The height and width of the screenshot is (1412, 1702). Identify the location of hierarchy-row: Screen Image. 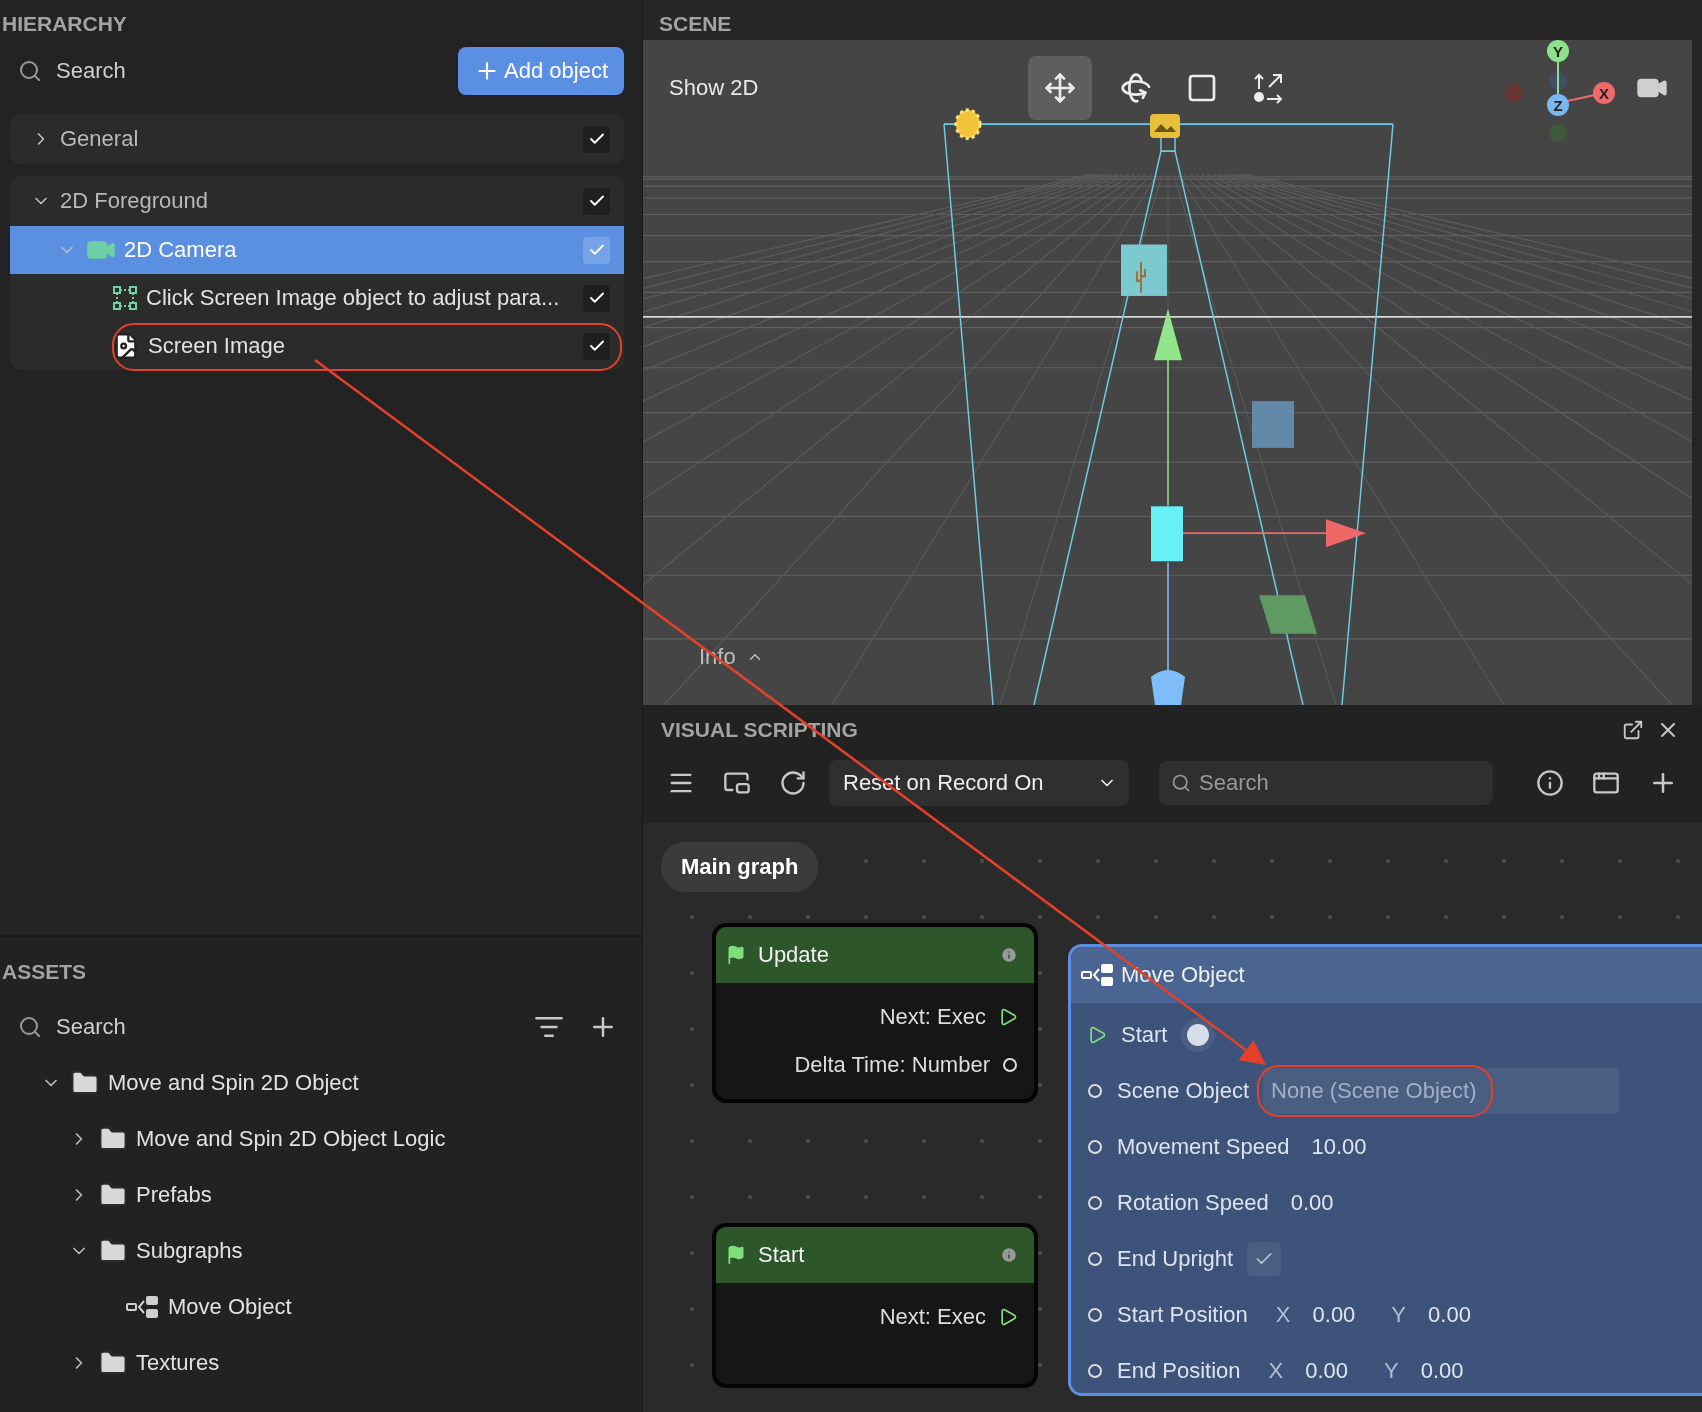
(317, 346).